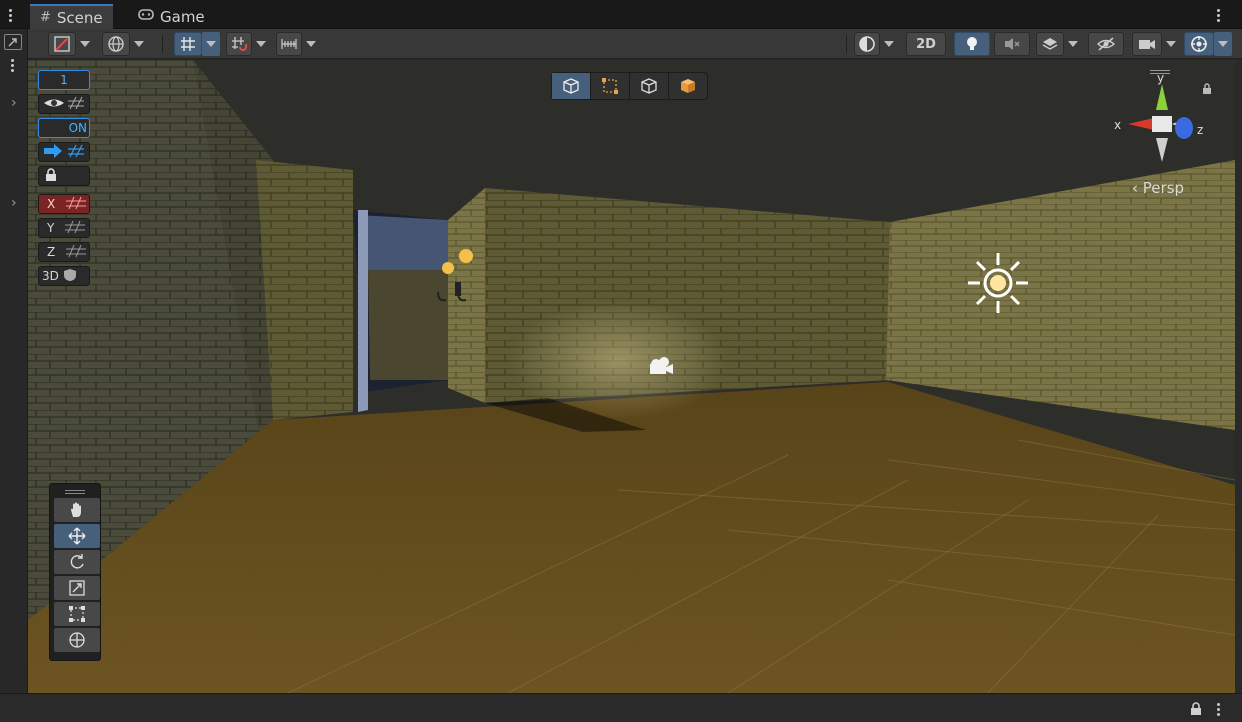 Image resolution: width=1242 pixels, height=722 pixels. Describe the element at coordinates (1117, 125) in the screenshot. I see `gizmo-x-label: x` at that location.